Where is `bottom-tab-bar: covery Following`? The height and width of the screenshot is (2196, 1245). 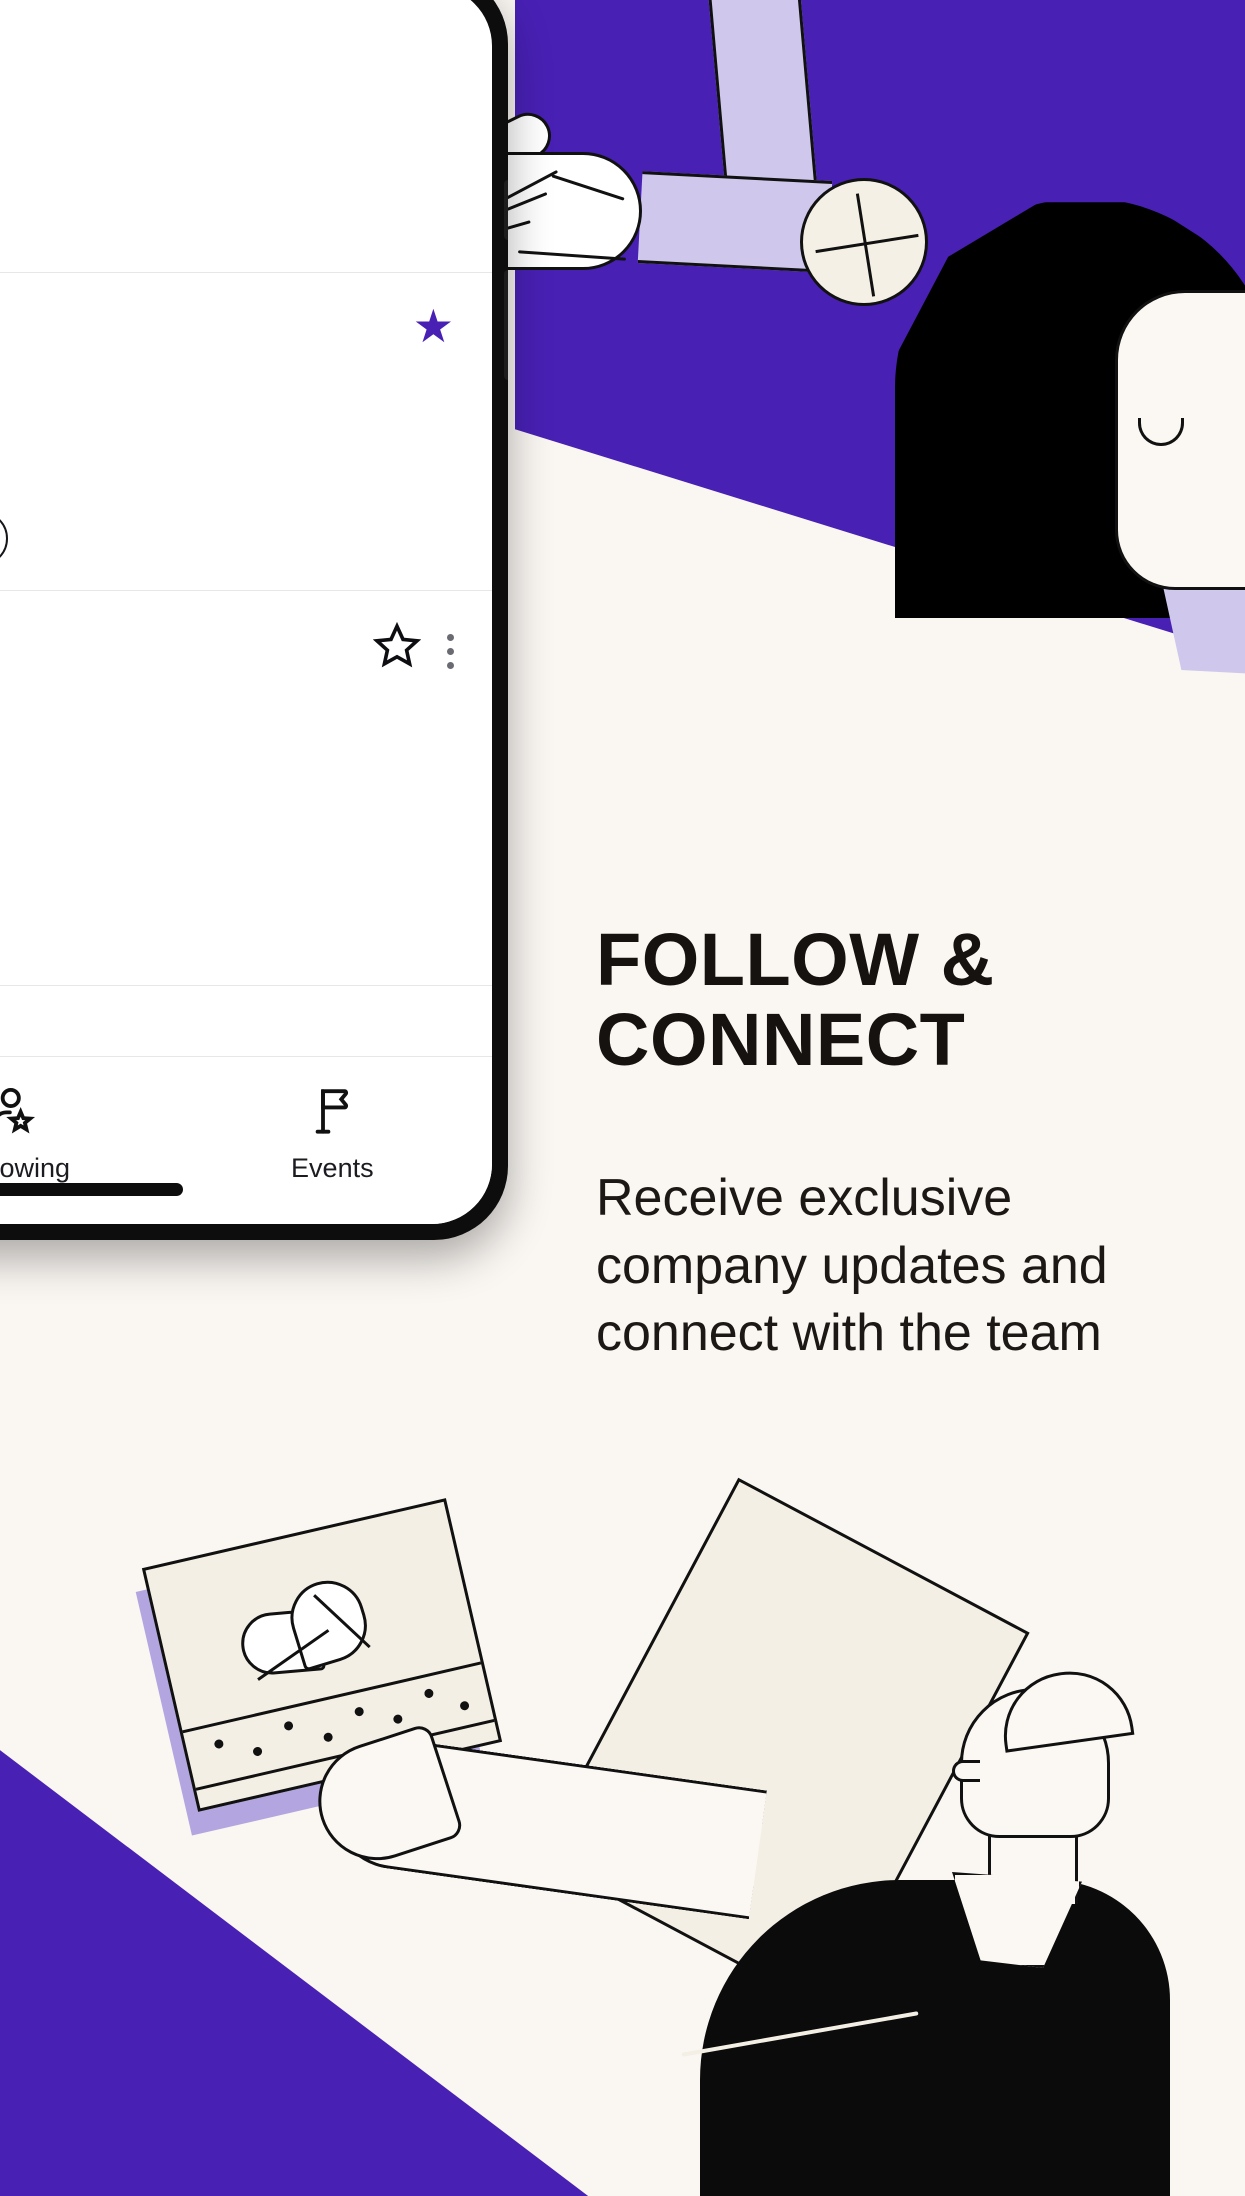 bottom-tab-bar: covery Following is located at coordinates (246, 1140).